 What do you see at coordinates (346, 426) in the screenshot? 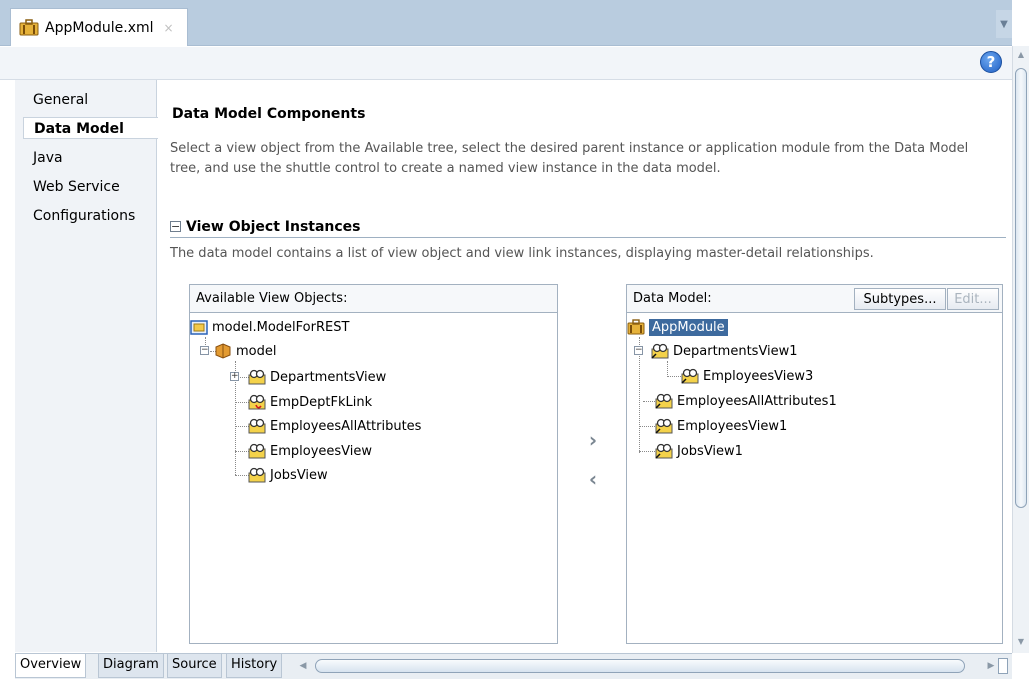
I see `tree-node-label: EmployeesAllAttributes` at bounding box center [346, 426].